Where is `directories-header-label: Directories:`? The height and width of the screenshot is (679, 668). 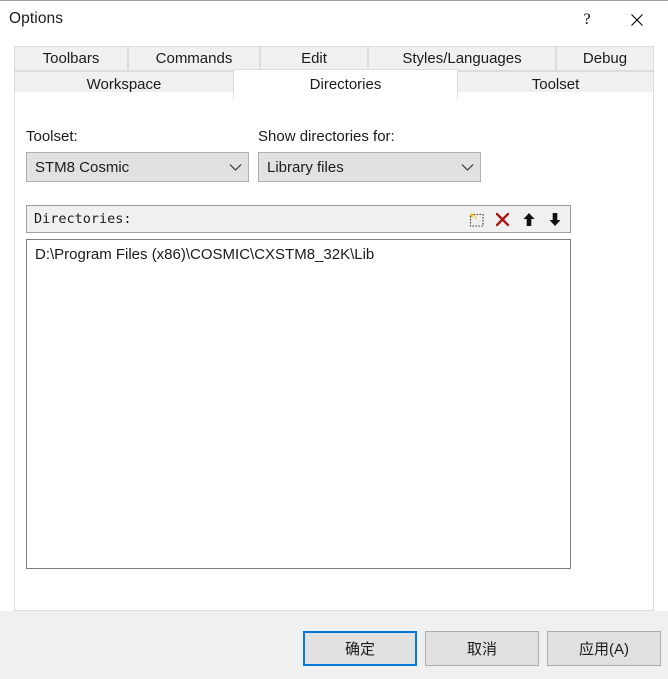 directories-header-label: Directories: is located at coordinates (83, 219).